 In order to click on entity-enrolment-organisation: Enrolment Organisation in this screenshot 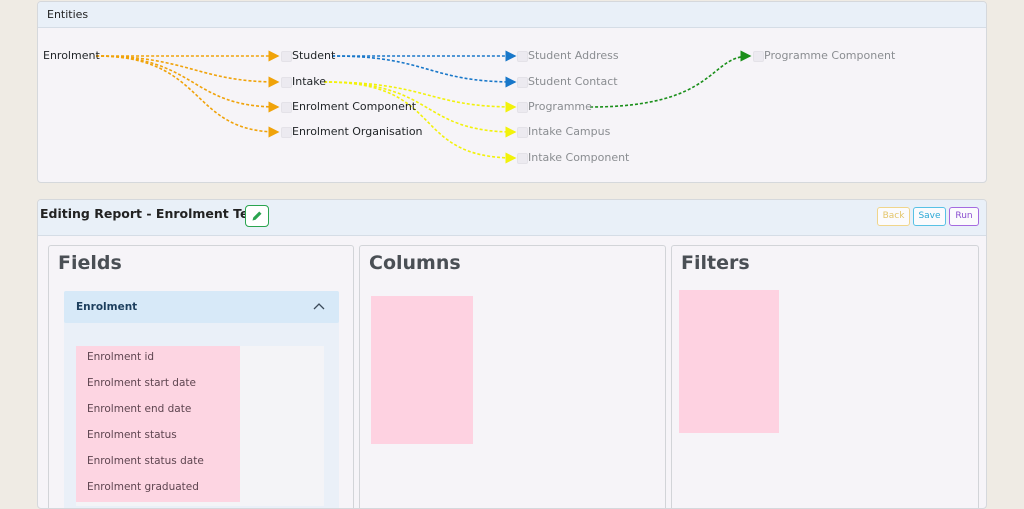, I will do `click(357, 131)`.